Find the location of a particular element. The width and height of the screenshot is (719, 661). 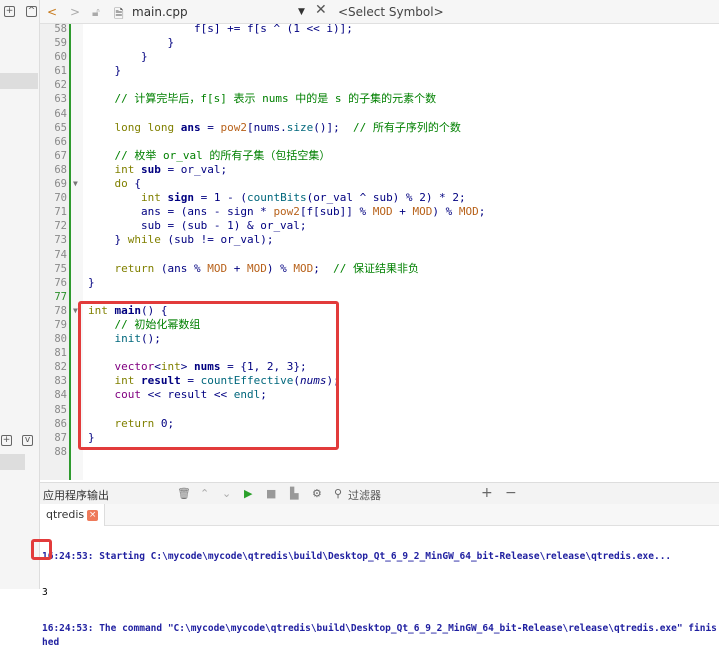

code-token: // 所有子序列的个数 is located at coordinates (406, 127).